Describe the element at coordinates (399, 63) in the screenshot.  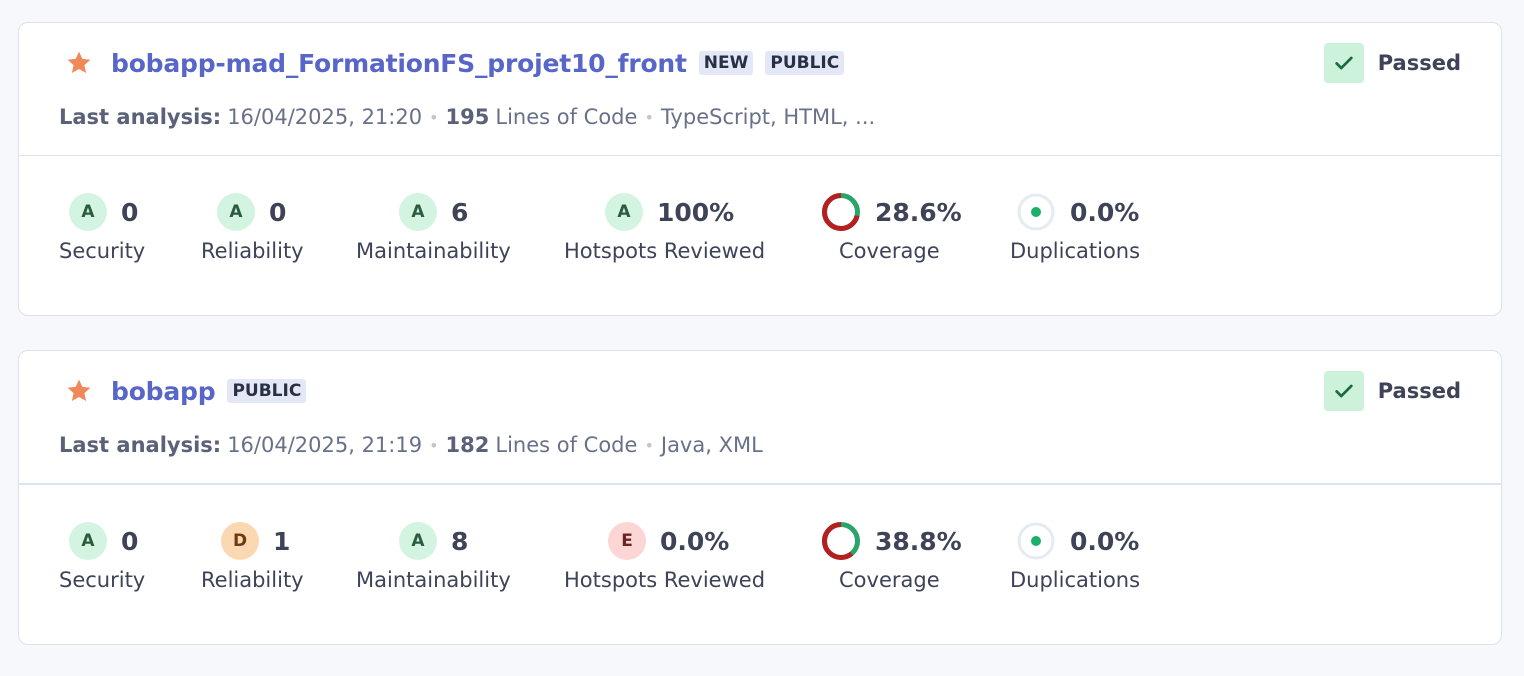
I see `project-name-link: bobapp-mad_FormationFS_projet10_front` at that location.